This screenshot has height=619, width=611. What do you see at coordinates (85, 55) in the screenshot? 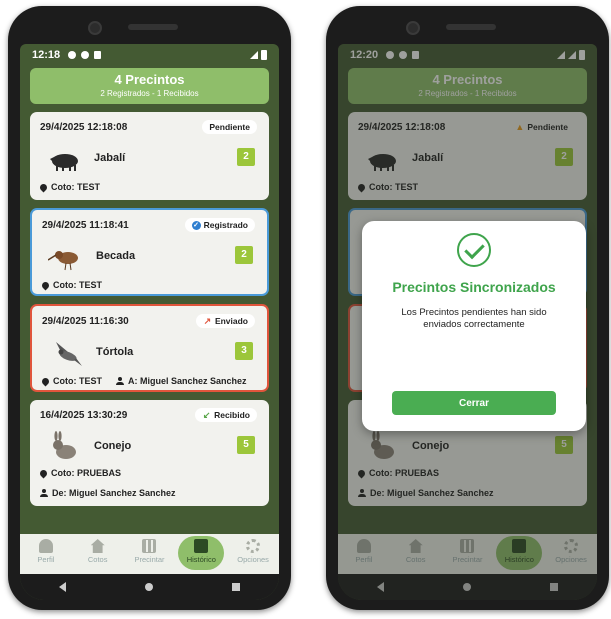
I see `app-icon` at bounding box center [85, 55].